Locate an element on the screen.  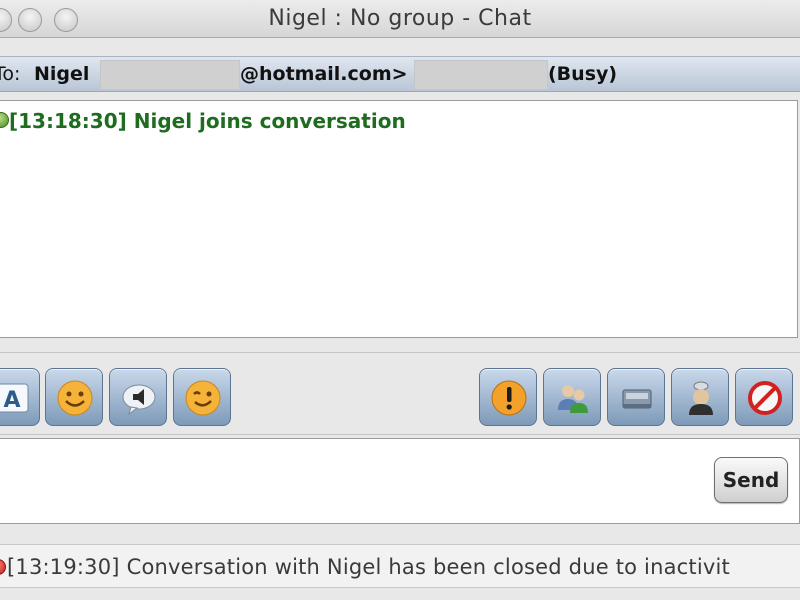
nudge-icon is located at coordinates (139, 400).